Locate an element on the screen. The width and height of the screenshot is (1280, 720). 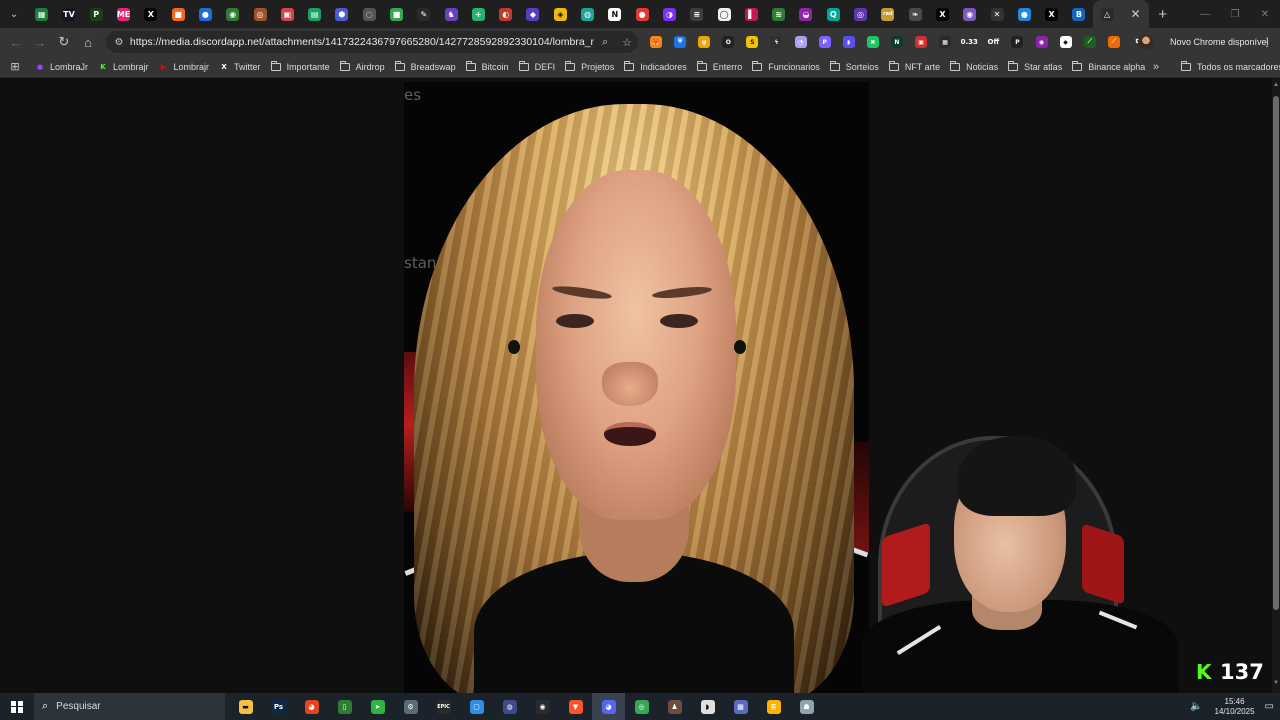
bookmark-folder: DEFI is located at coordinates (537, 67).